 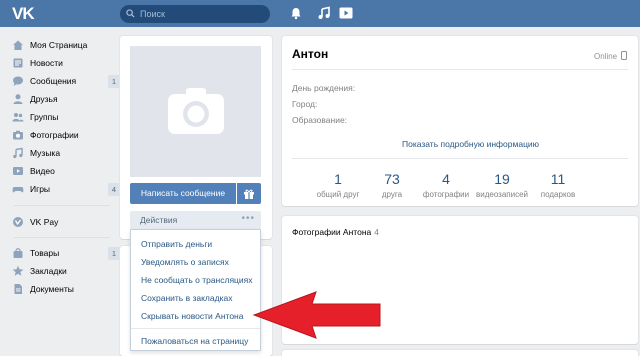 I want to click on video-icon, so click(x=18, y=171).